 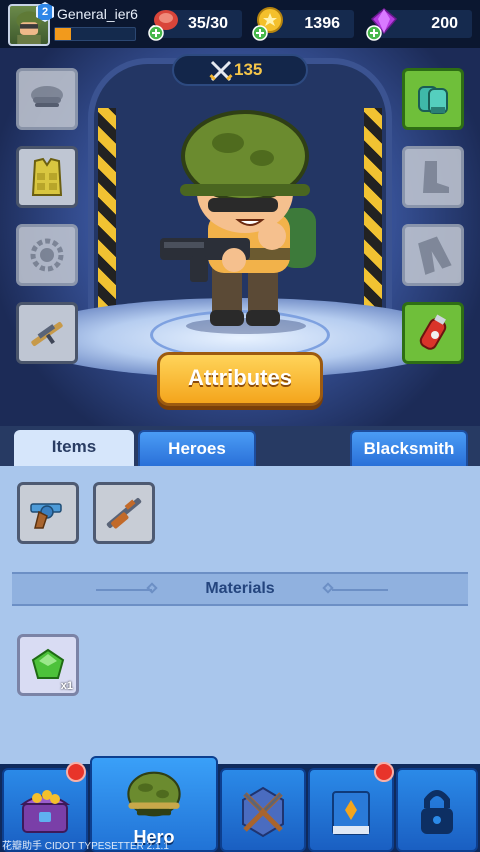 What do you see at coordinates (382, 23) in the screenshot?
I see `purple-gem-icon` at bounding box center [382, 23].